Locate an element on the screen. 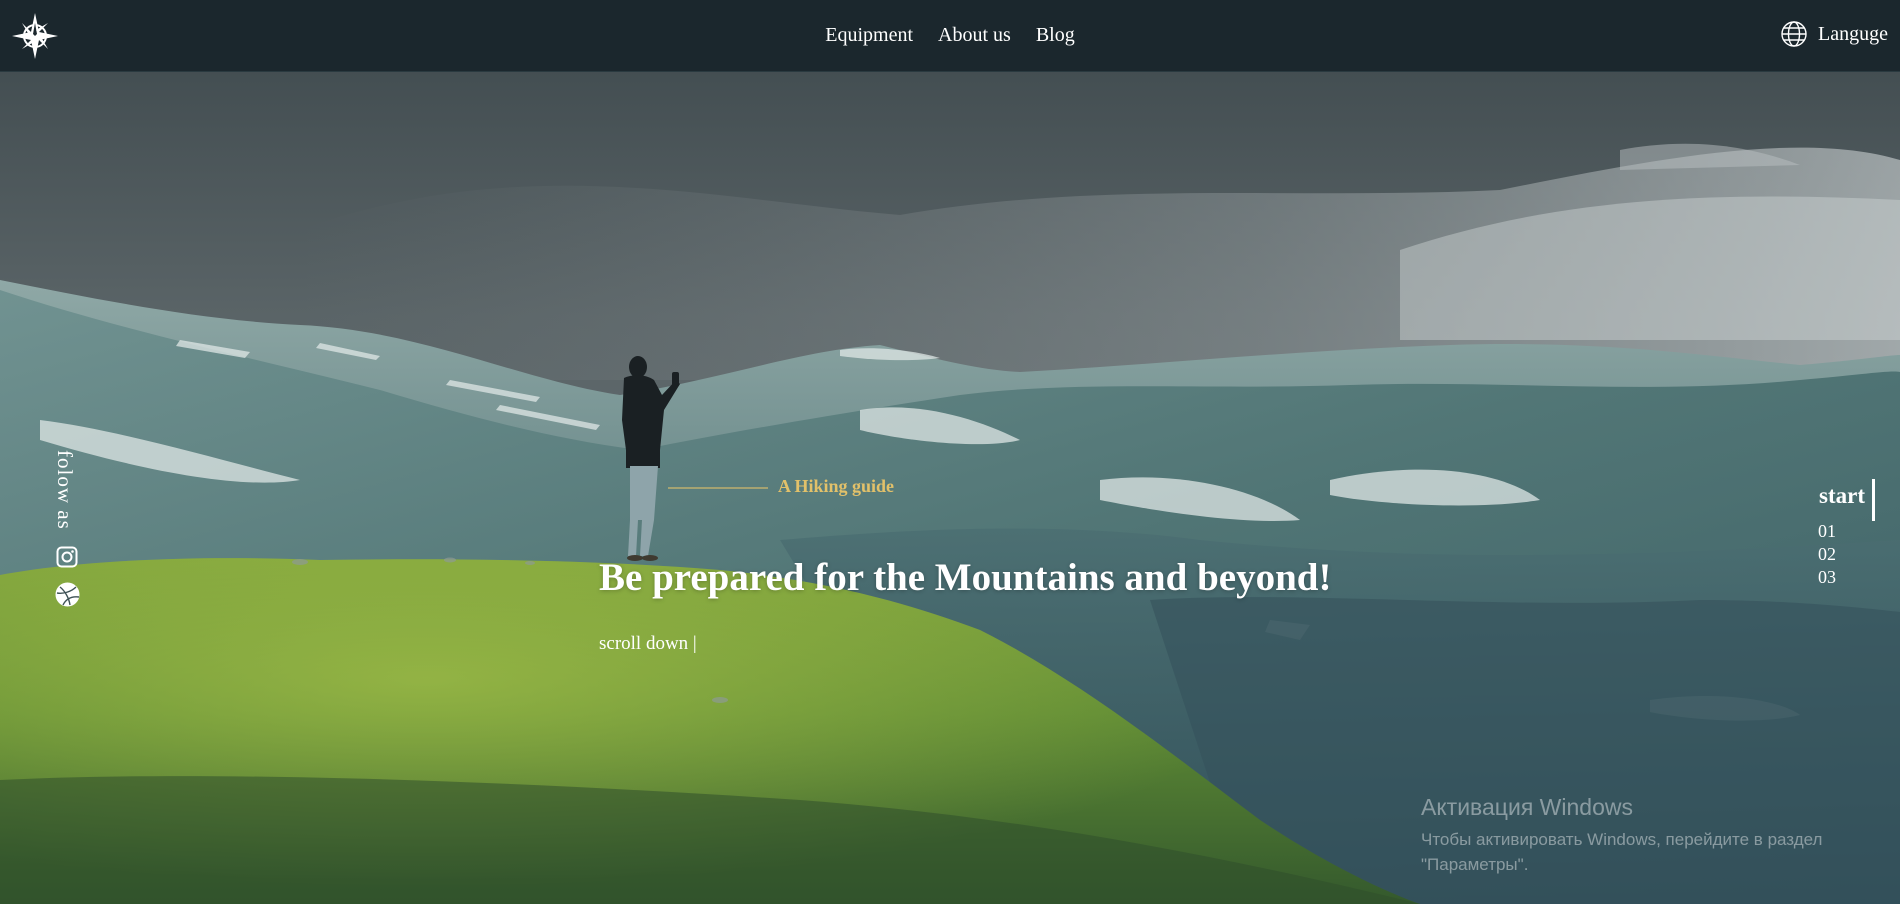  scroll-down-link: scroll down | is located at coordinates (648, 644).